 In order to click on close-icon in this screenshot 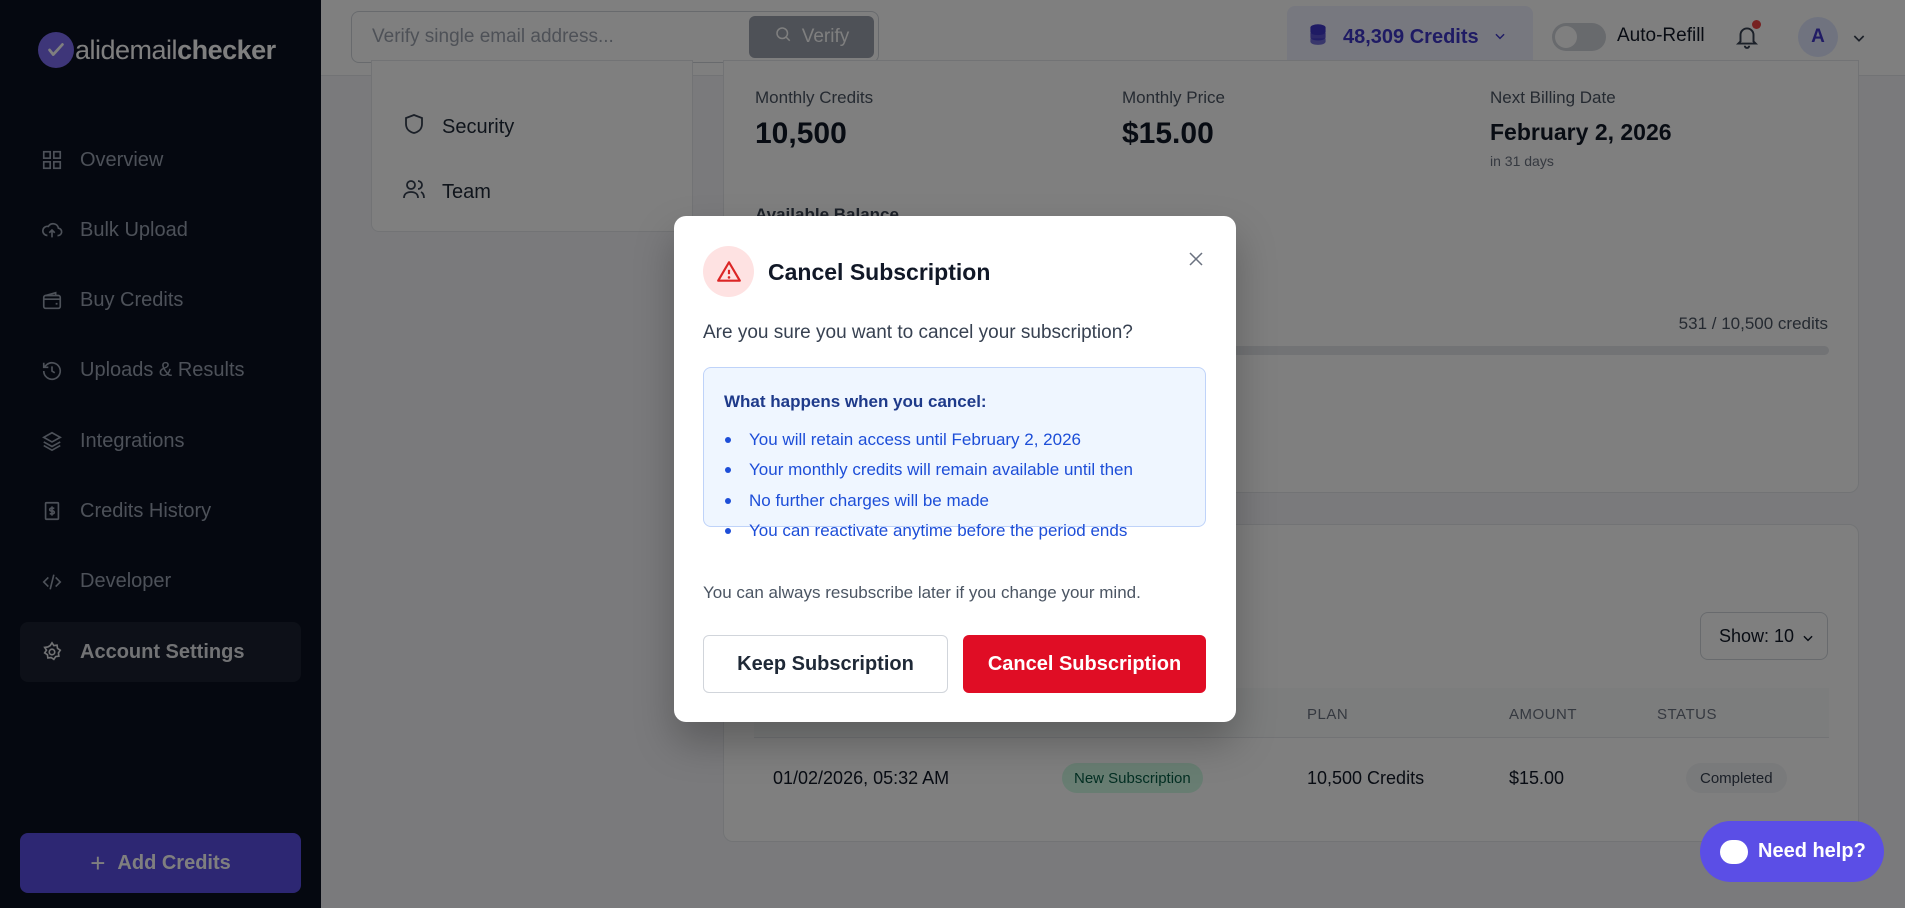, I will do `click(1196, 259)`.